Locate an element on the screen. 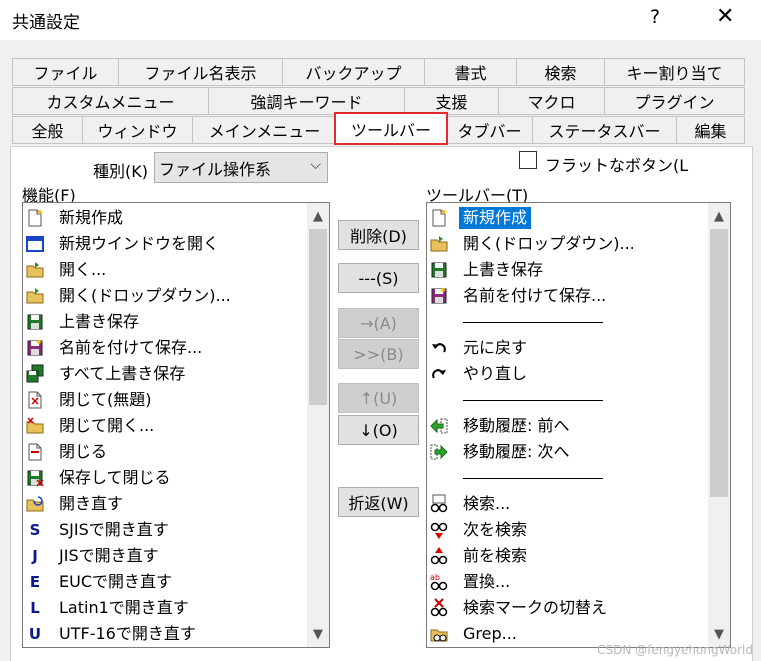 This screenshot has width=761, height=661. tab-row2-0: カスタムメニュー is located at coordinates (110, 101).